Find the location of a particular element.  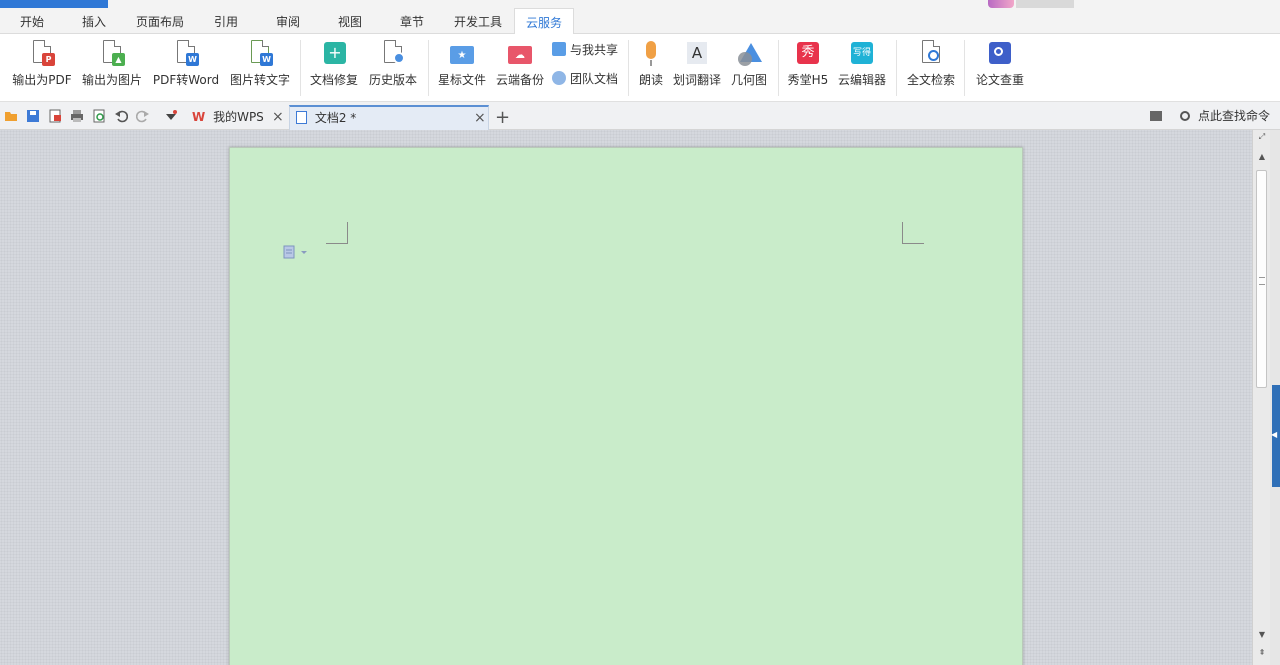

starred-file-button: ★ 星标文件 is located at coordinates (462, 66).